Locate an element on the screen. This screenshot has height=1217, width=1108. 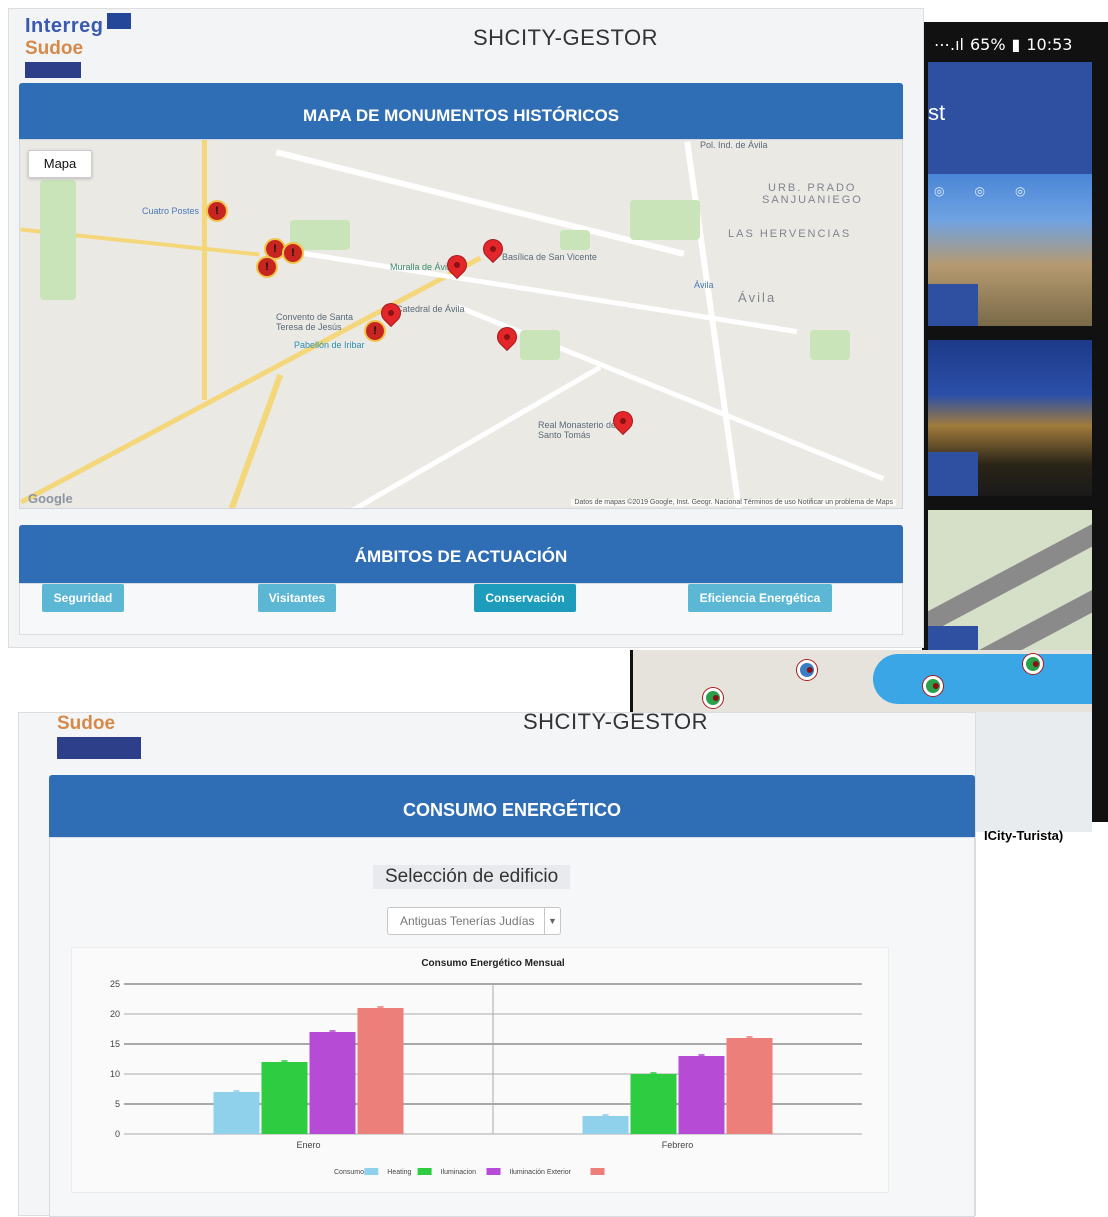
parking-pin-icon is located at coordinates (807, 670).